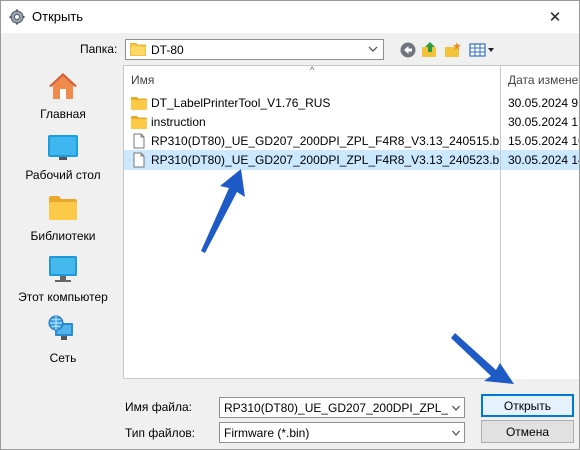 The width and height of the screenshot is (580, 450). I want to click on place-desktop: Рабочий стол, so click(63, 157).